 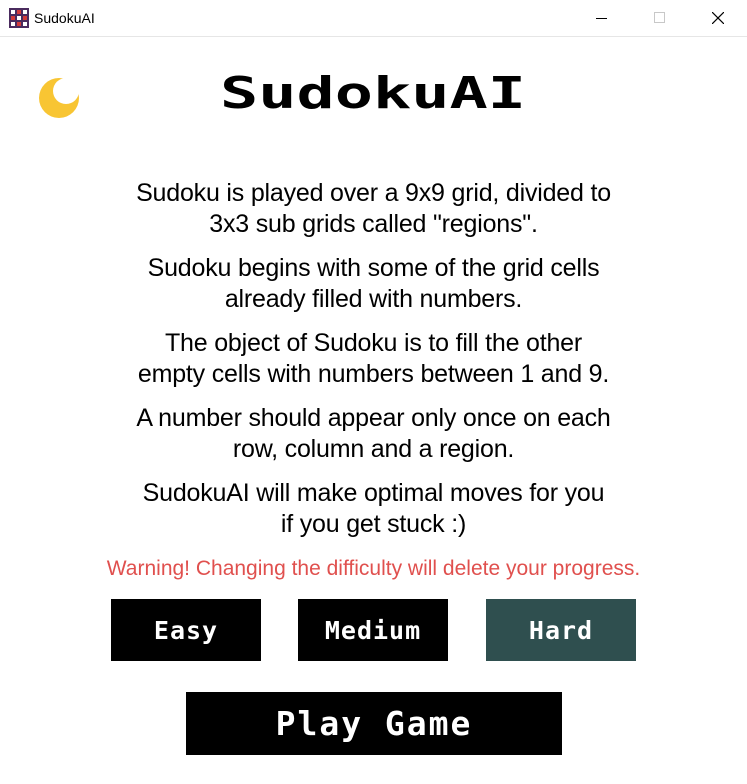 I want to click on maximize-icon, so click(x=659, y=17).